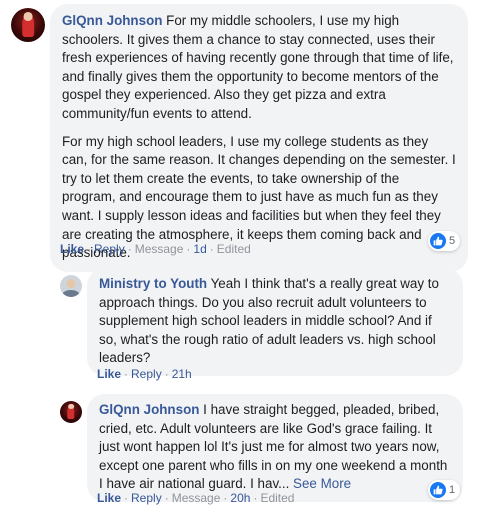  I want to click on reaction-count: 5, so click(452, 241).